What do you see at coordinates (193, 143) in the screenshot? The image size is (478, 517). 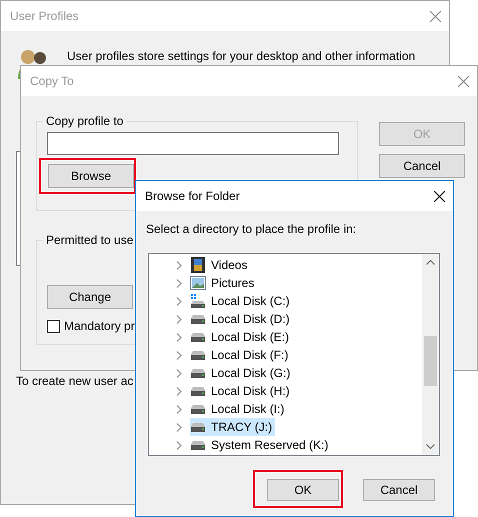 I see `path-input` at bounding box center [193, 143].